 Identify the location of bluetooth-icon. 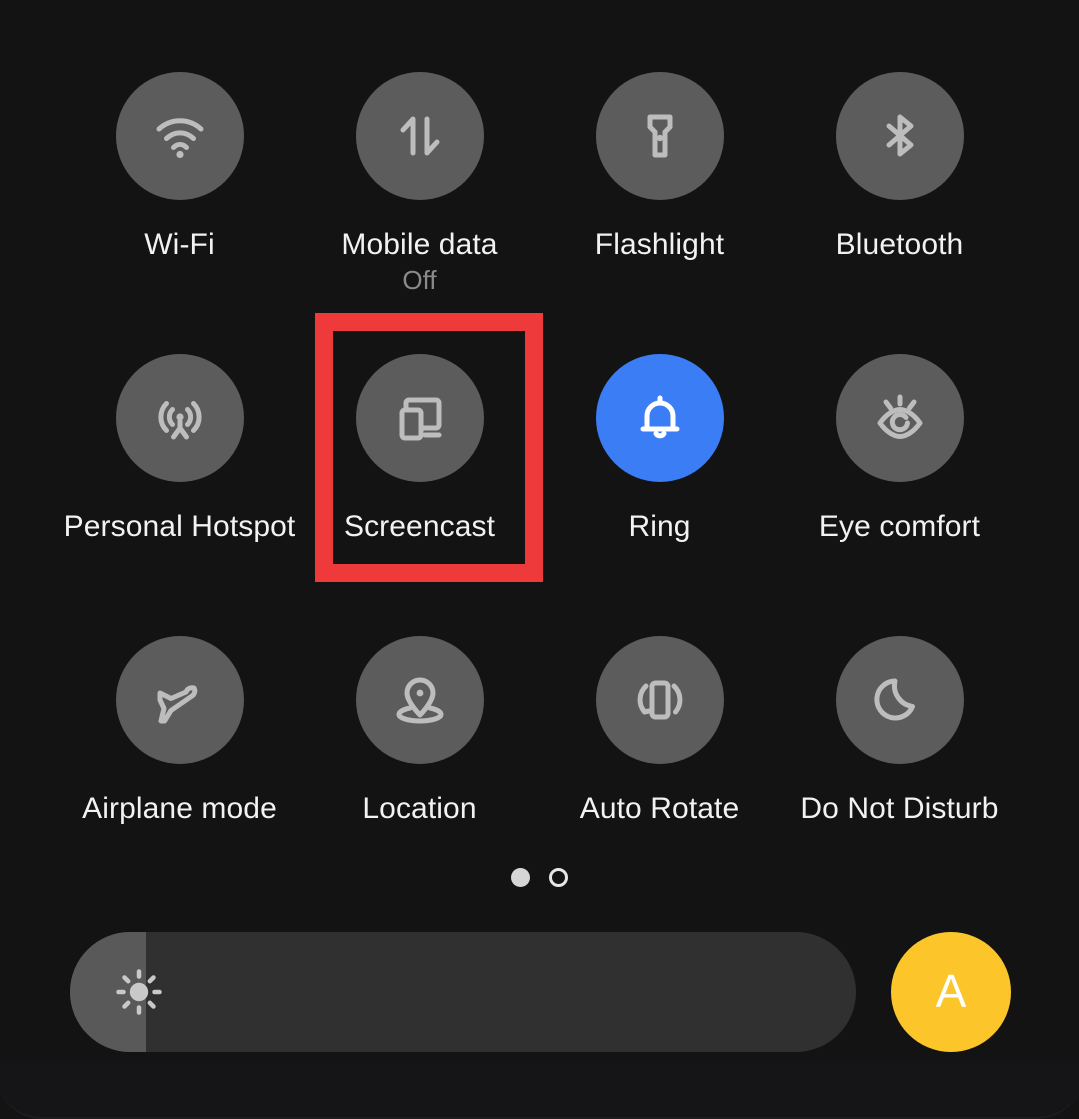
(900, 136).